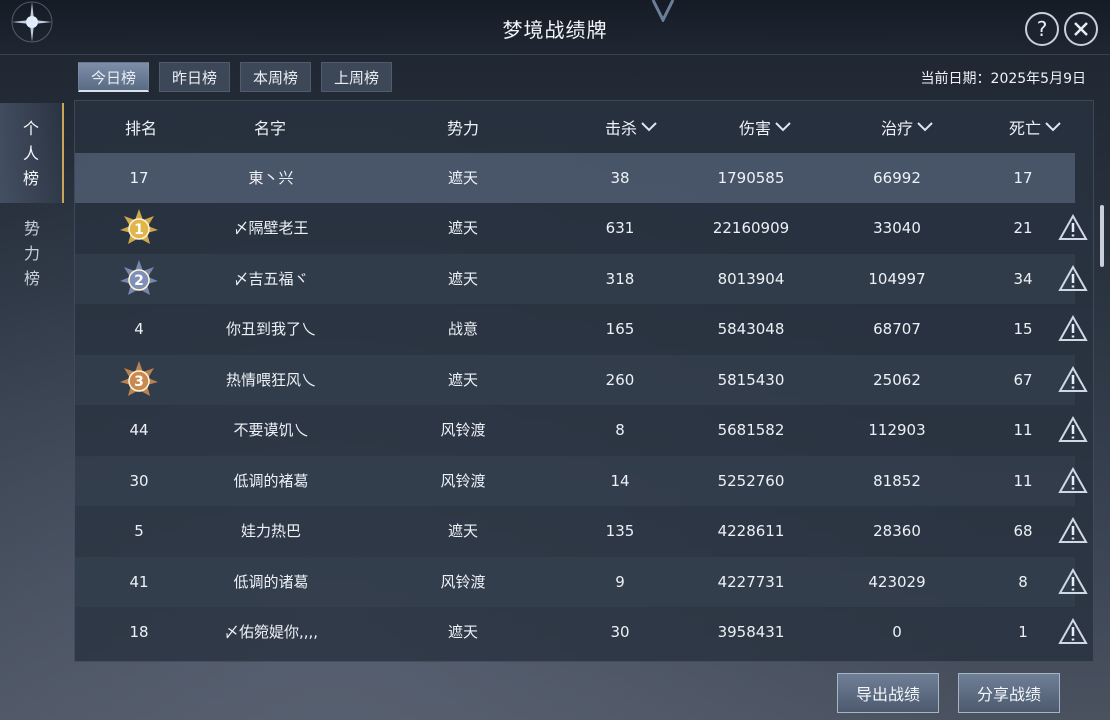 The width and height of the screenshot is (1110, 720). Describe the element at coordinates (114, 77) in the screenshot. I see `tab-today: 今日榜` at that location.